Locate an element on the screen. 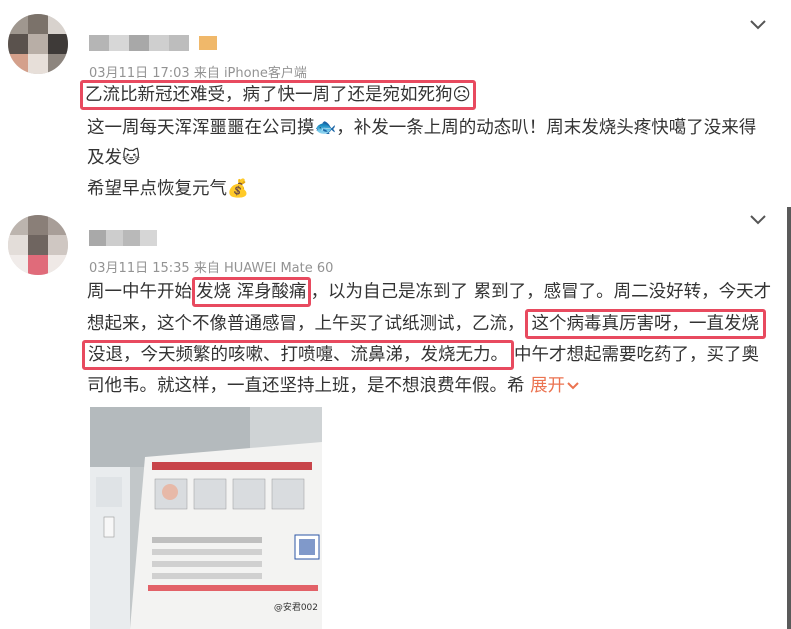 The width and height of the screenshot is (791, 629). post-text-line: 周一中午开始 发烧 浑身酸痛 ，以为自己是冻到了 累到了，感冒了。周二没好转，今天才 is located at coordinates (429, 292).